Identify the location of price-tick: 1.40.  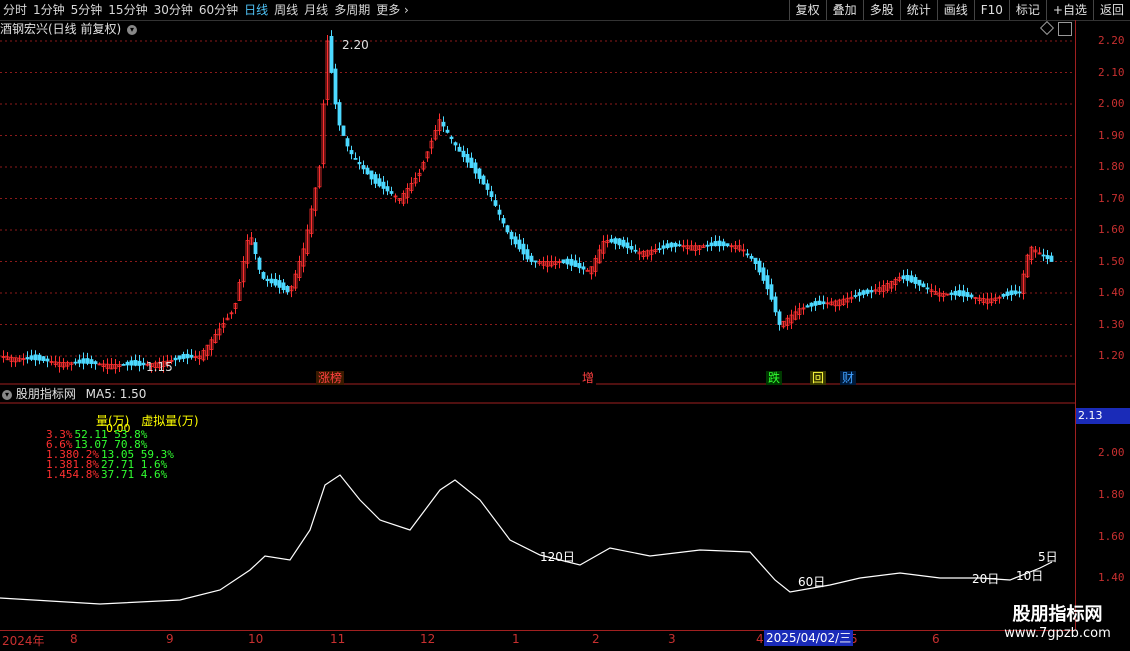
(1111, 292).